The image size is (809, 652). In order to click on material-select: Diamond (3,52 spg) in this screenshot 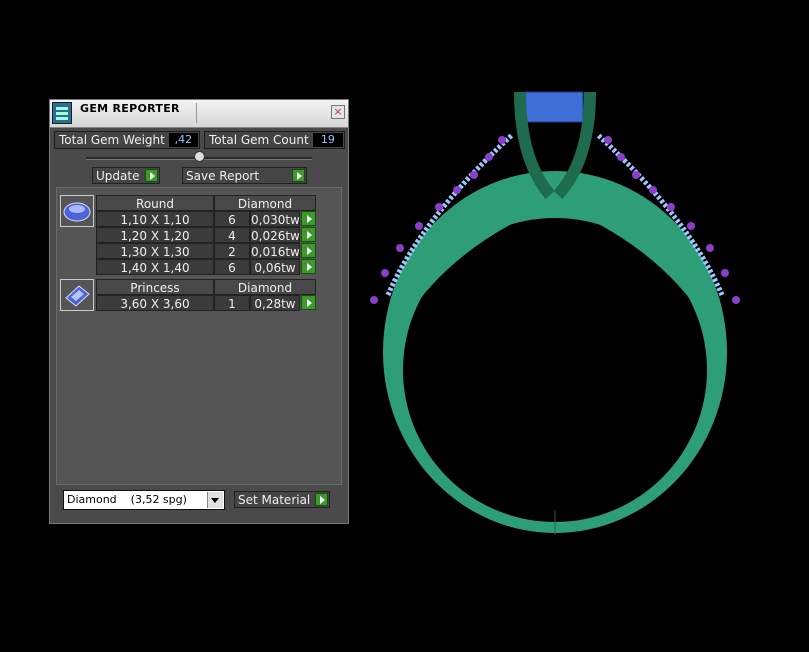, I will do `click(144, 500)`.